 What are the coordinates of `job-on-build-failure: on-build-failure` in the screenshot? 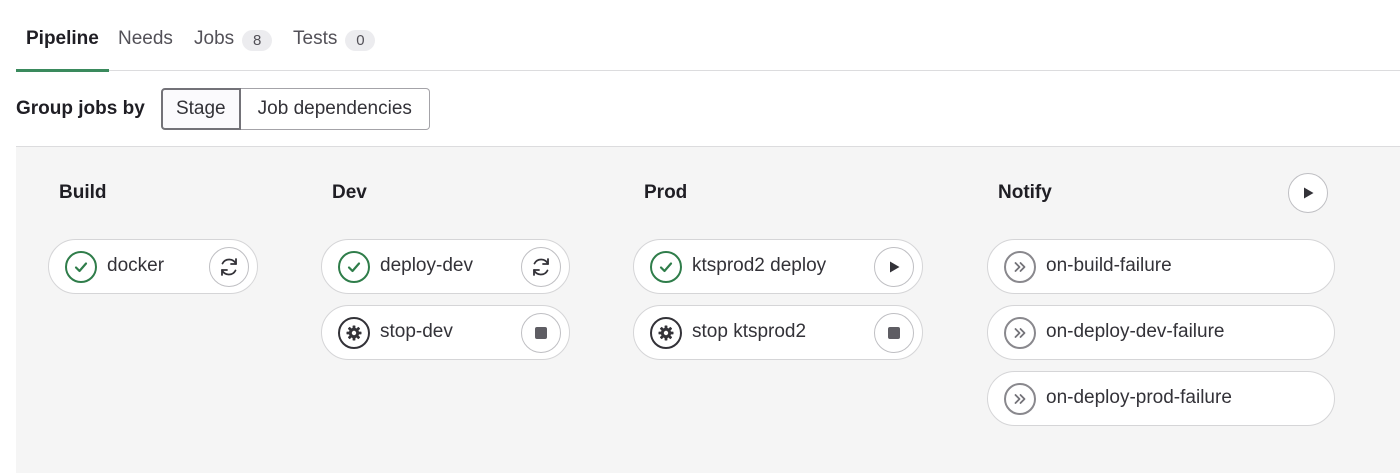 It's located at (1161, 266).